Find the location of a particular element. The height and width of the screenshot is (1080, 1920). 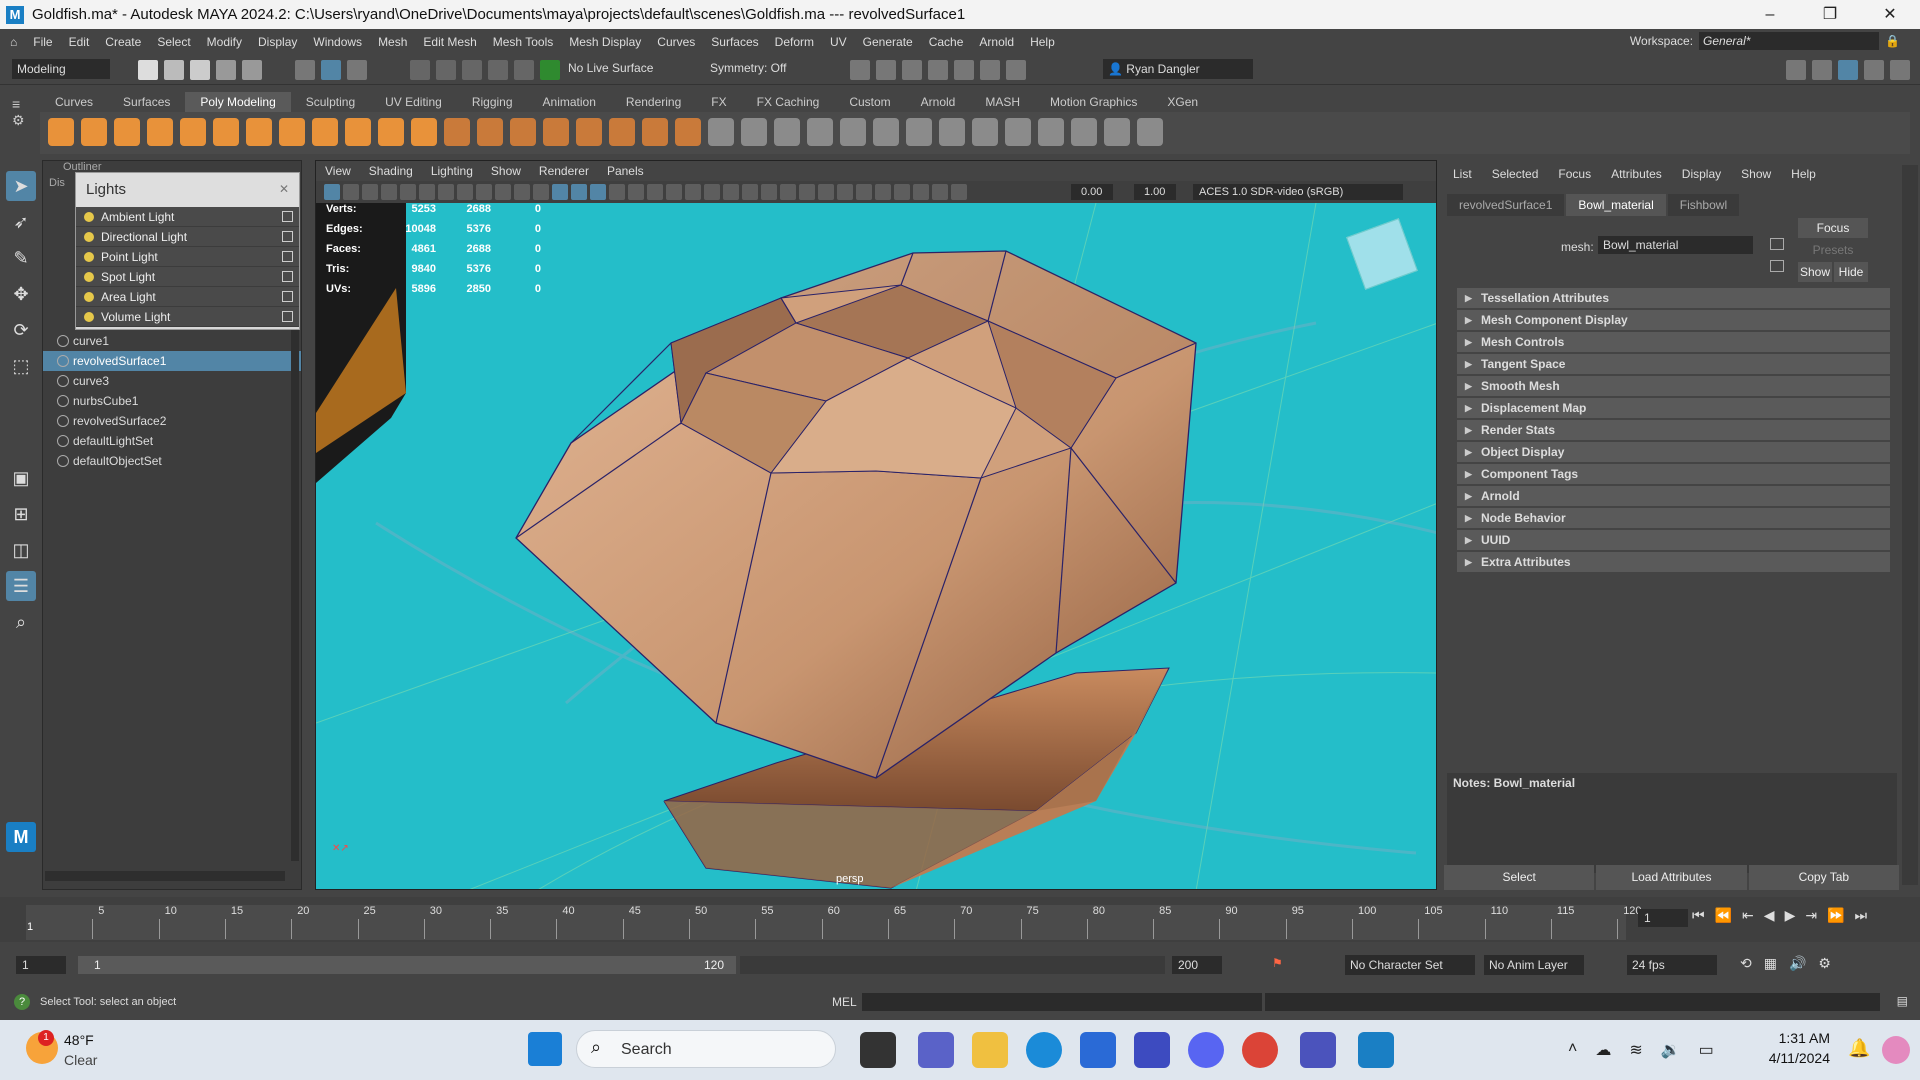

section-arnold: Arnold is located at coordinates (1673, 496).